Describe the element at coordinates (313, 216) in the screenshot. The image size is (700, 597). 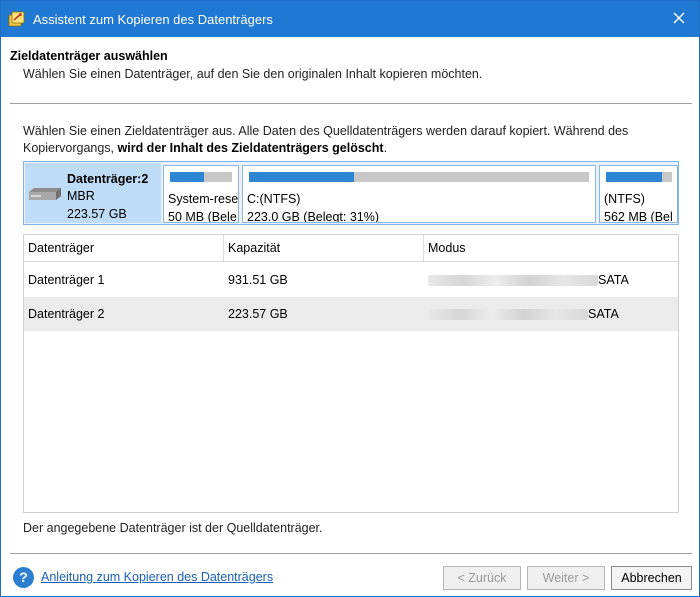
I see `partition-info: 223.0 GB (Belegt: 31%)` at that location.